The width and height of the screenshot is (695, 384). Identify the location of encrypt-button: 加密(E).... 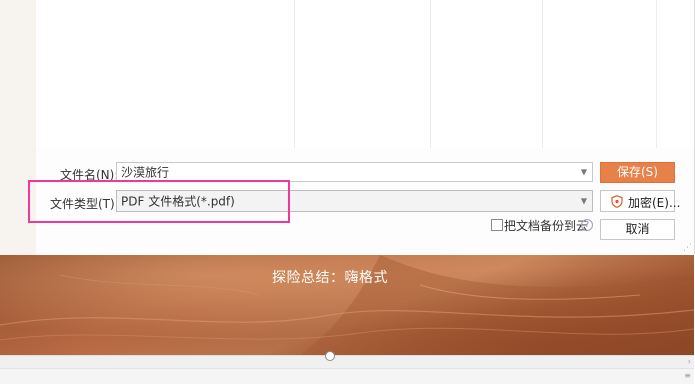
(640, 201).